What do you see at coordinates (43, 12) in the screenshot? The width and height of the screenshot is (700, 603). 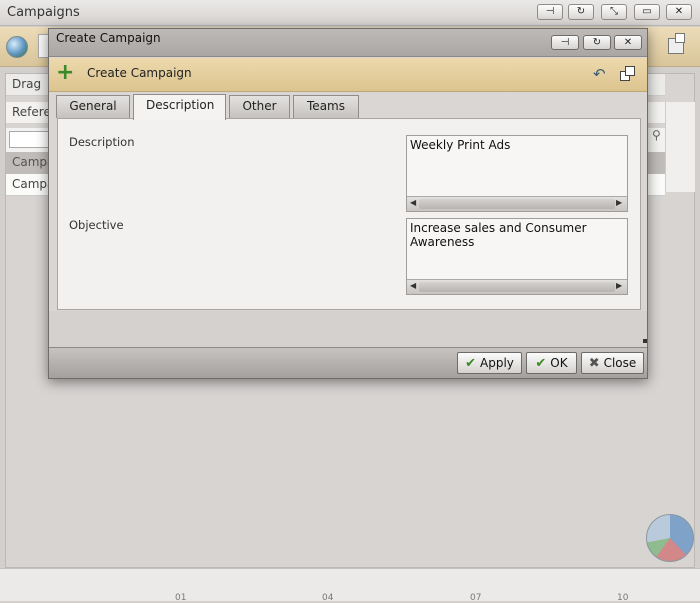 I see `outer-window-title: Campaigns` at bounding box center [43, 12].